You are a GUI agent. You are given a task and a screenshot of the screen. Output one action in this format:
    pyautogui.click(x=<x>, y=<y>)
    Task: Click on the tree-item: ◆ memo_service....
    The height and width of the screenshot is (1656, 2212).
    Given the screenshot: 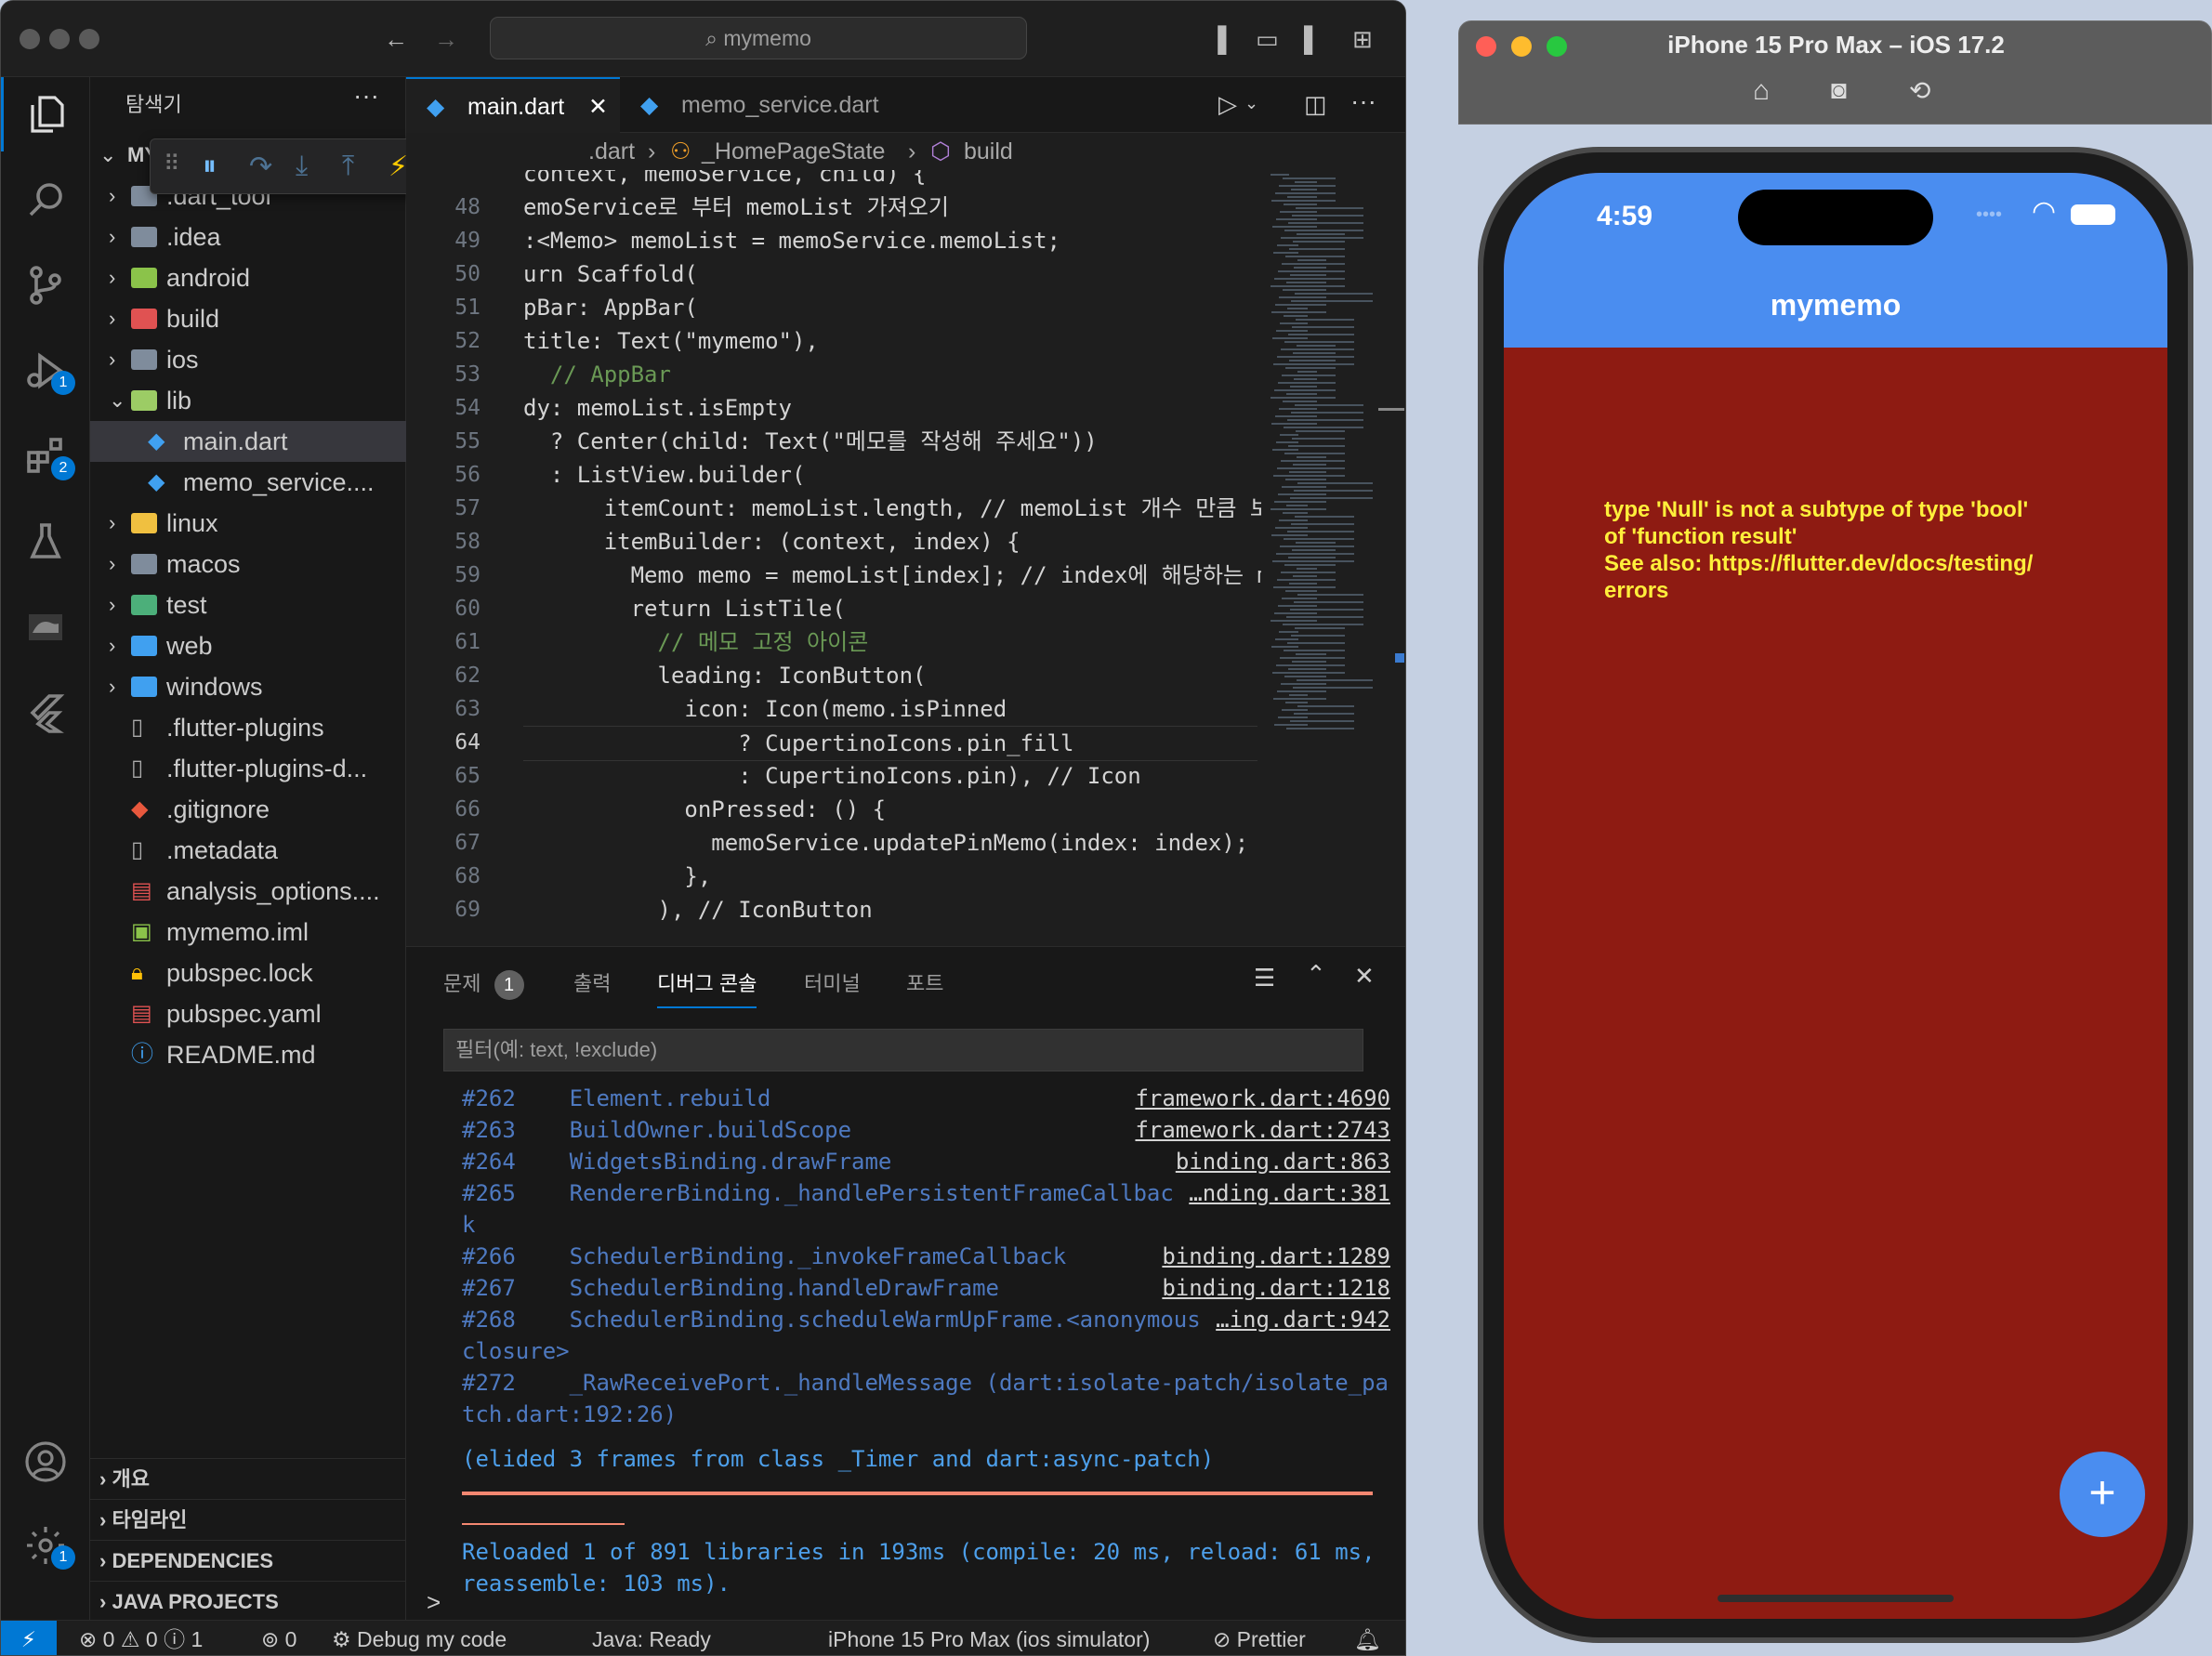 What is the action you would take?
    pyautogui.click(x=248, y=482)
    